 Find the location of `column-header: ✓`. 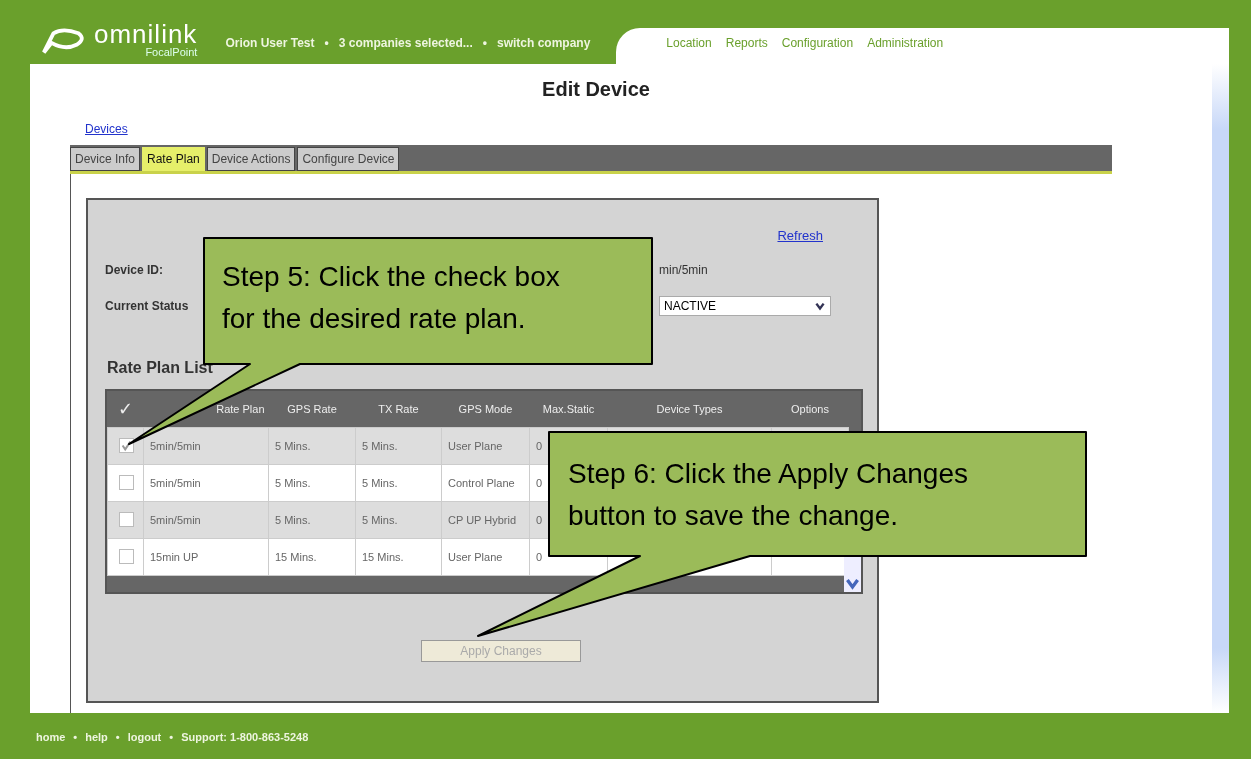

column-header: ✓ is located at coordinates (125, 409).